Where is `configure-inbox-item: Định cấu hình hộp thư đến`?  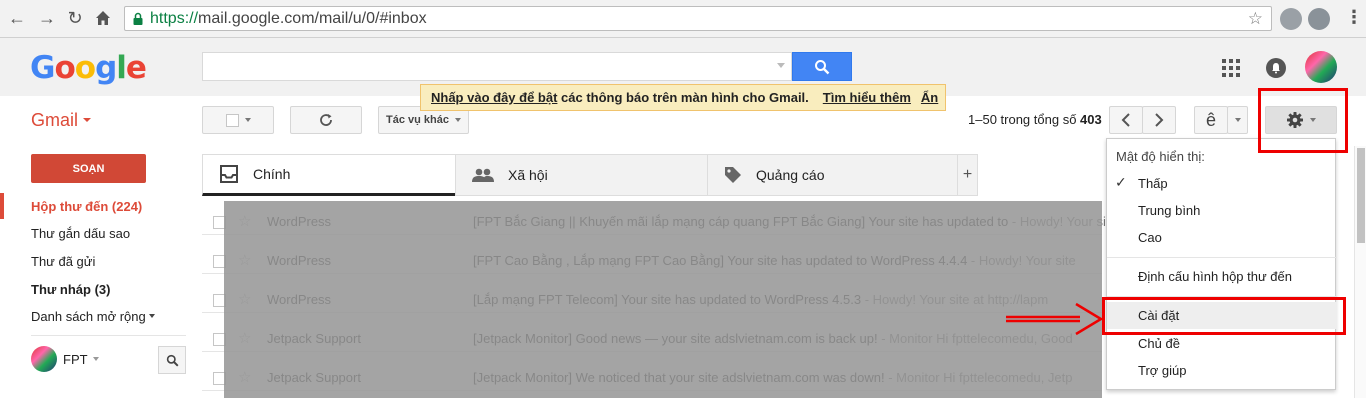 configure-inbox-item: Định cấu hình hộp thư đến is located at coordinates (1222, 276).